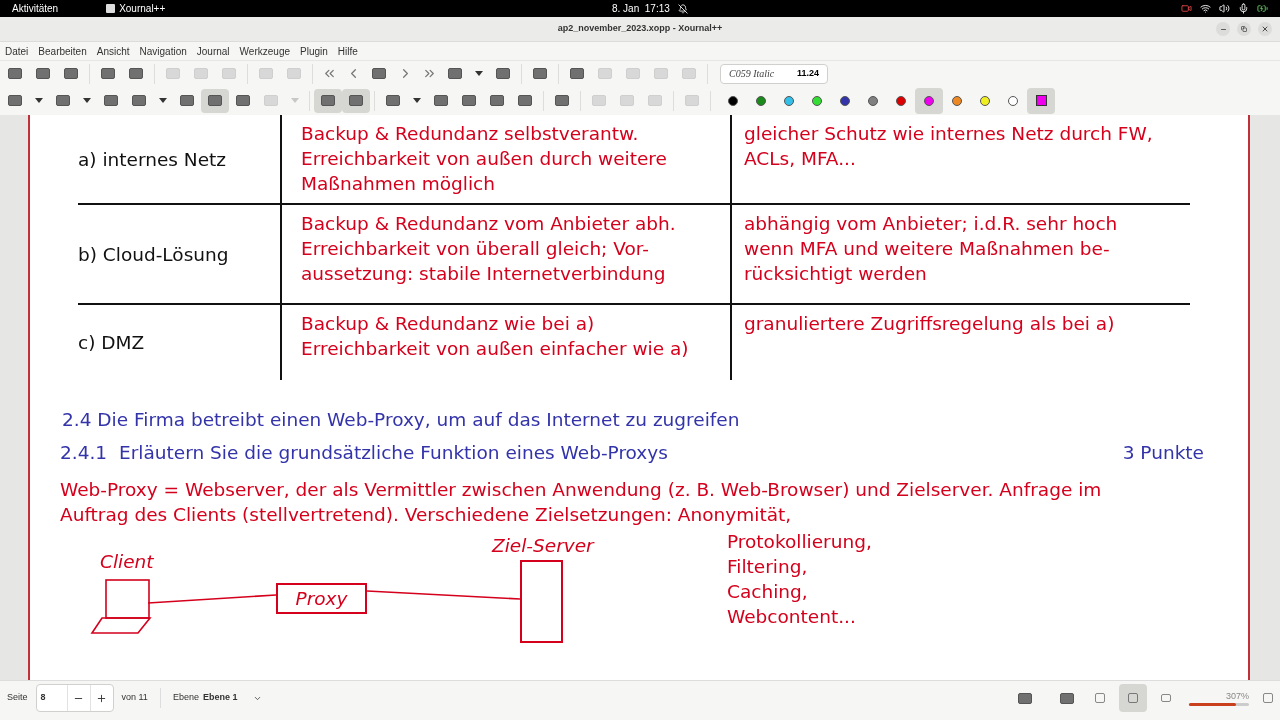  What do you see at coordinates (62, 51) in the screenshot?
I see `menu-item: Bearbeiten` at bounding box center [62, 51].